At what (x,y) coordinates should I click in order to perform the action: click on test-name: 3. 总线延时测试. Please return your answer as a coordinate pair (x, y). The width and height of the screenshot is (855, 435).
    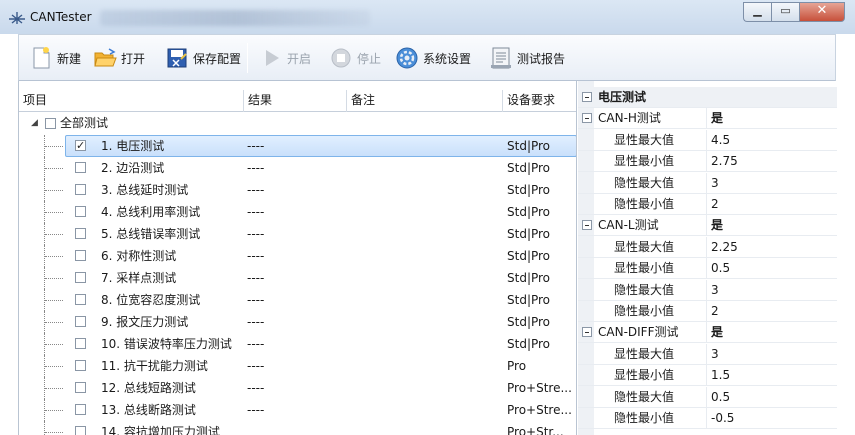
    Looking at the image, I should click on (145, 190).